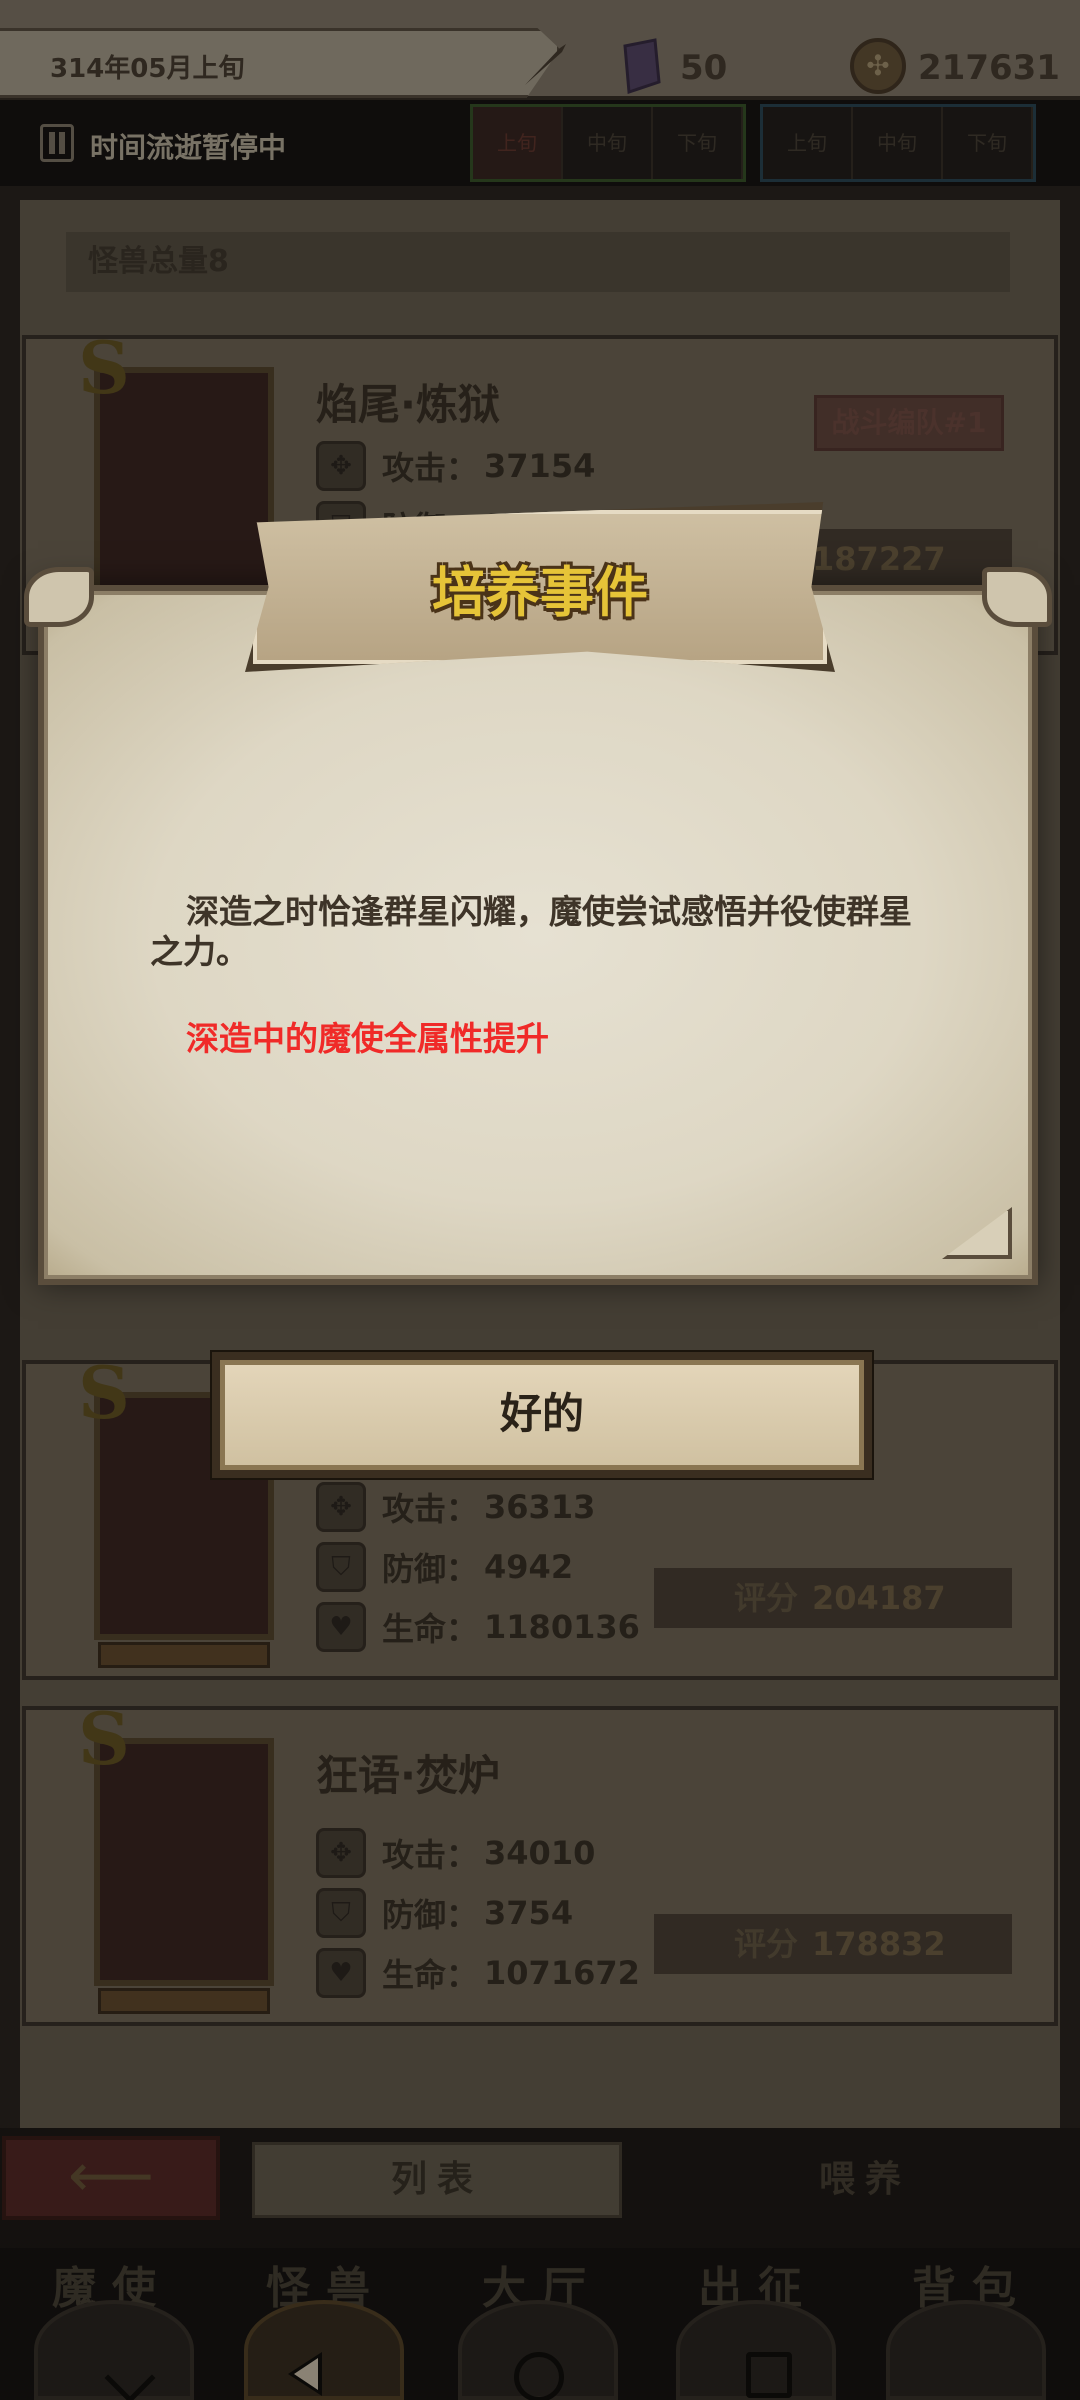  Describe the element at coordinates (542, 1415) in the screenshot. I see `ok-button: 好的` at that location.